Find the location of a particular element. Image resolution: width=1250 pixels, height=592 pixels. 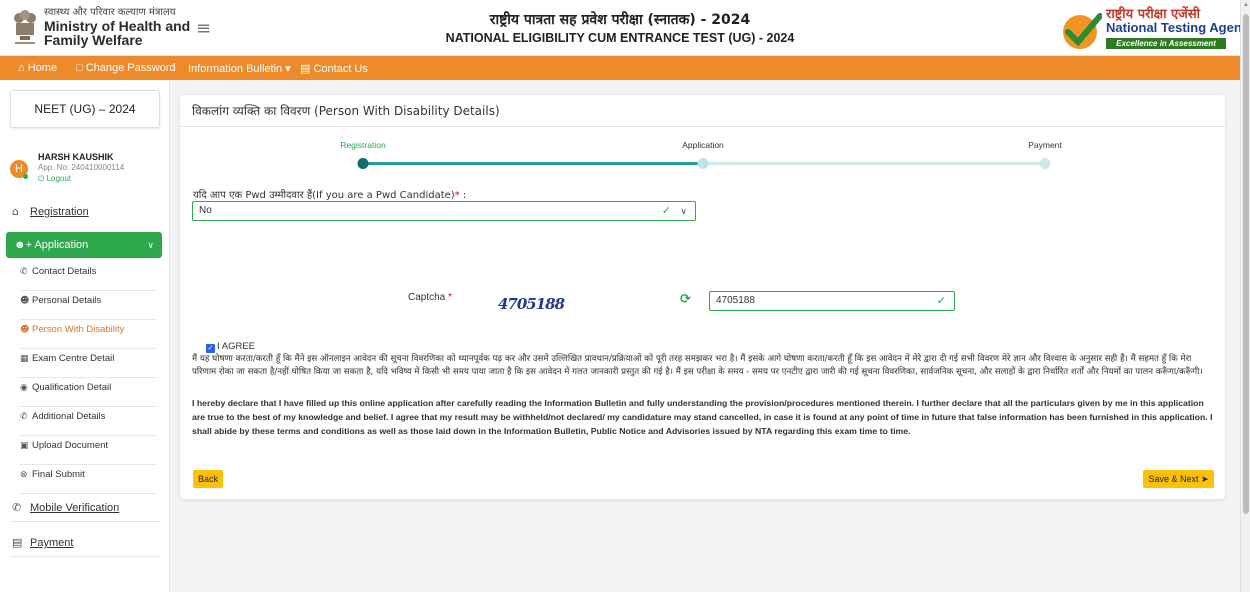

sidebar-item-application: ☻+ Application ∨ is located at coordinates (84, 245).